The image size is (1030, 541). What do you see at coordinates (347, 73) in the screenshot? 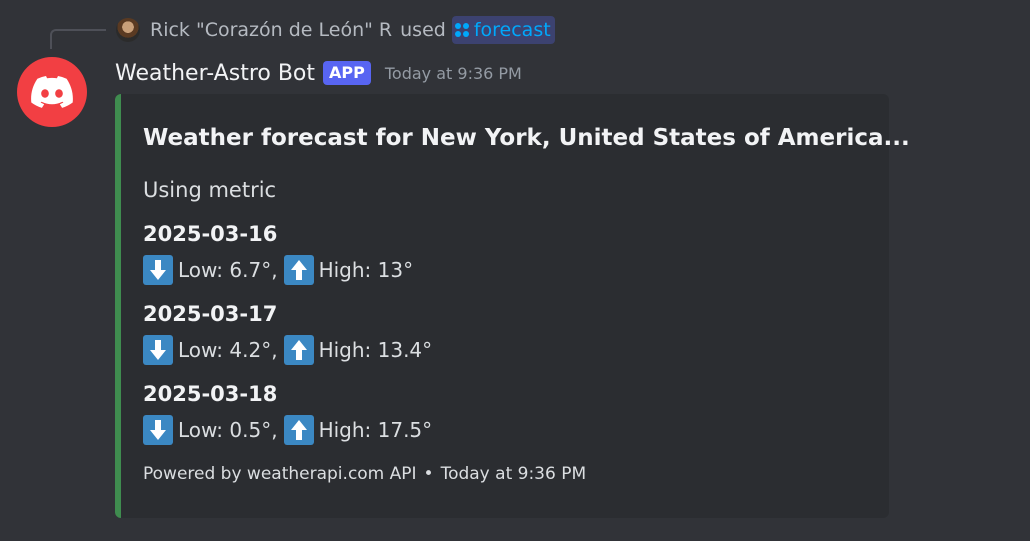
I see `app-badge: APP` at bounding box center [347, 73].